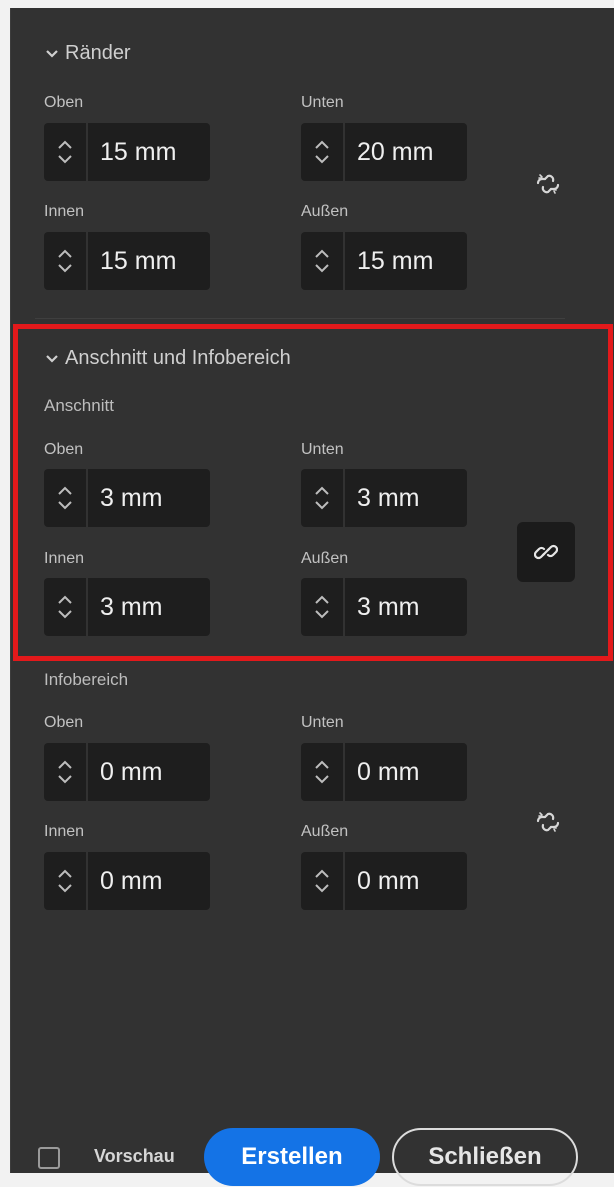 Image resolution: width=614 pixels, height=1187 pixels. Describe the element at coordinates (66, 881) in the screenshot. I see `slug-inside-stepper` at that location.